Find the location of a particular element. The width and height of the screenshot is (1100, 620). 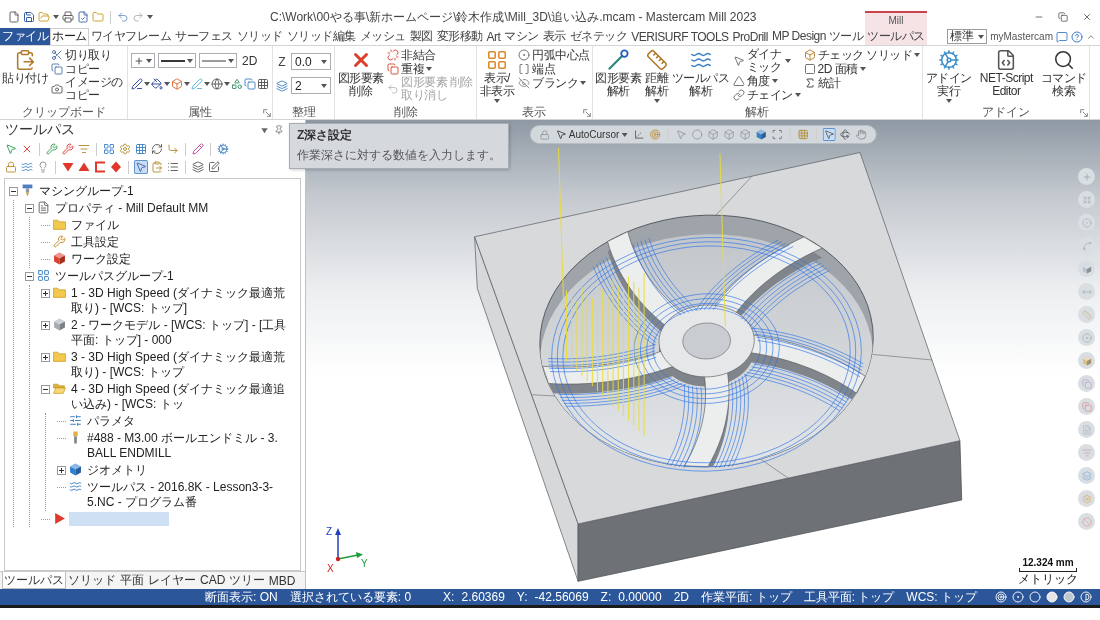

axis-label: Z is located at coordinates (329, 531).